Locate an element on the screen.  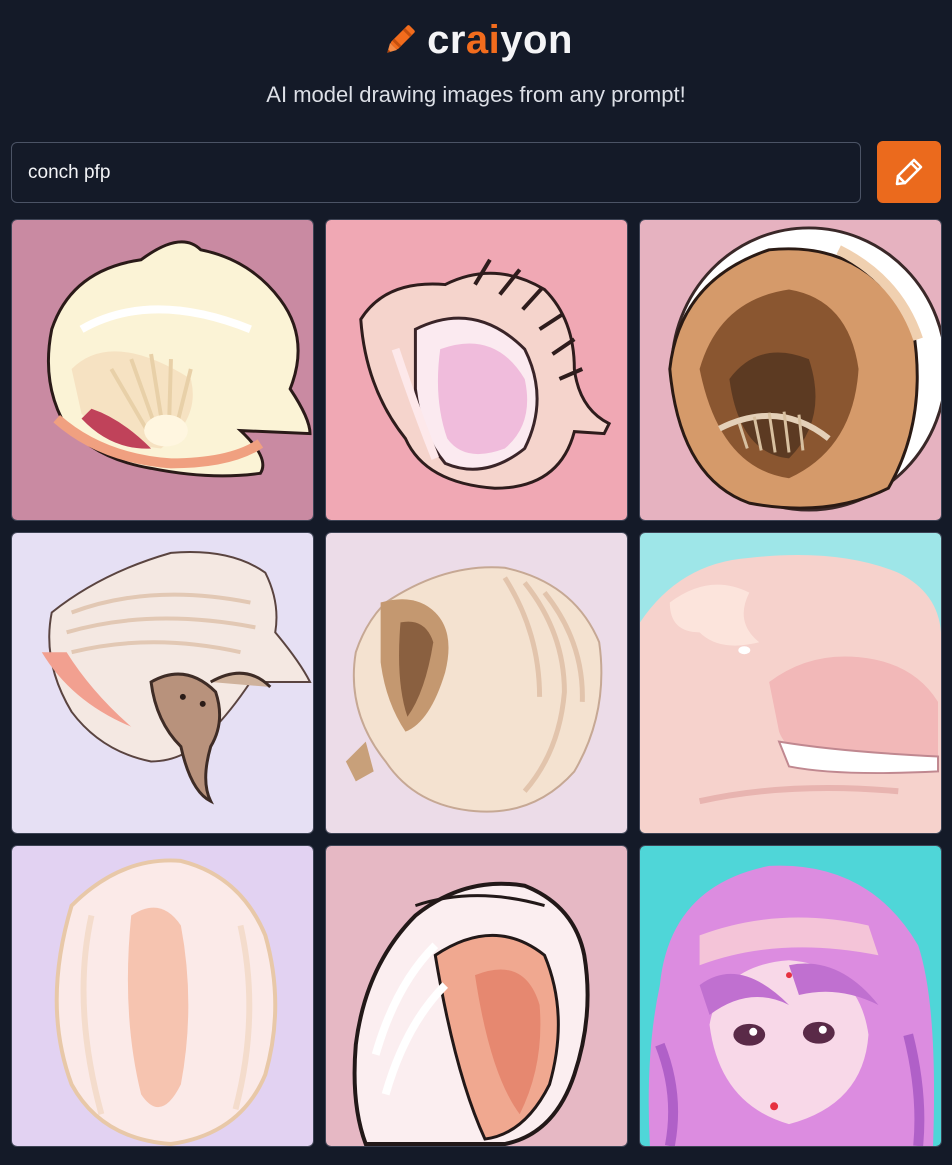
anime-avatar-image is located at coordinates (790, 996).